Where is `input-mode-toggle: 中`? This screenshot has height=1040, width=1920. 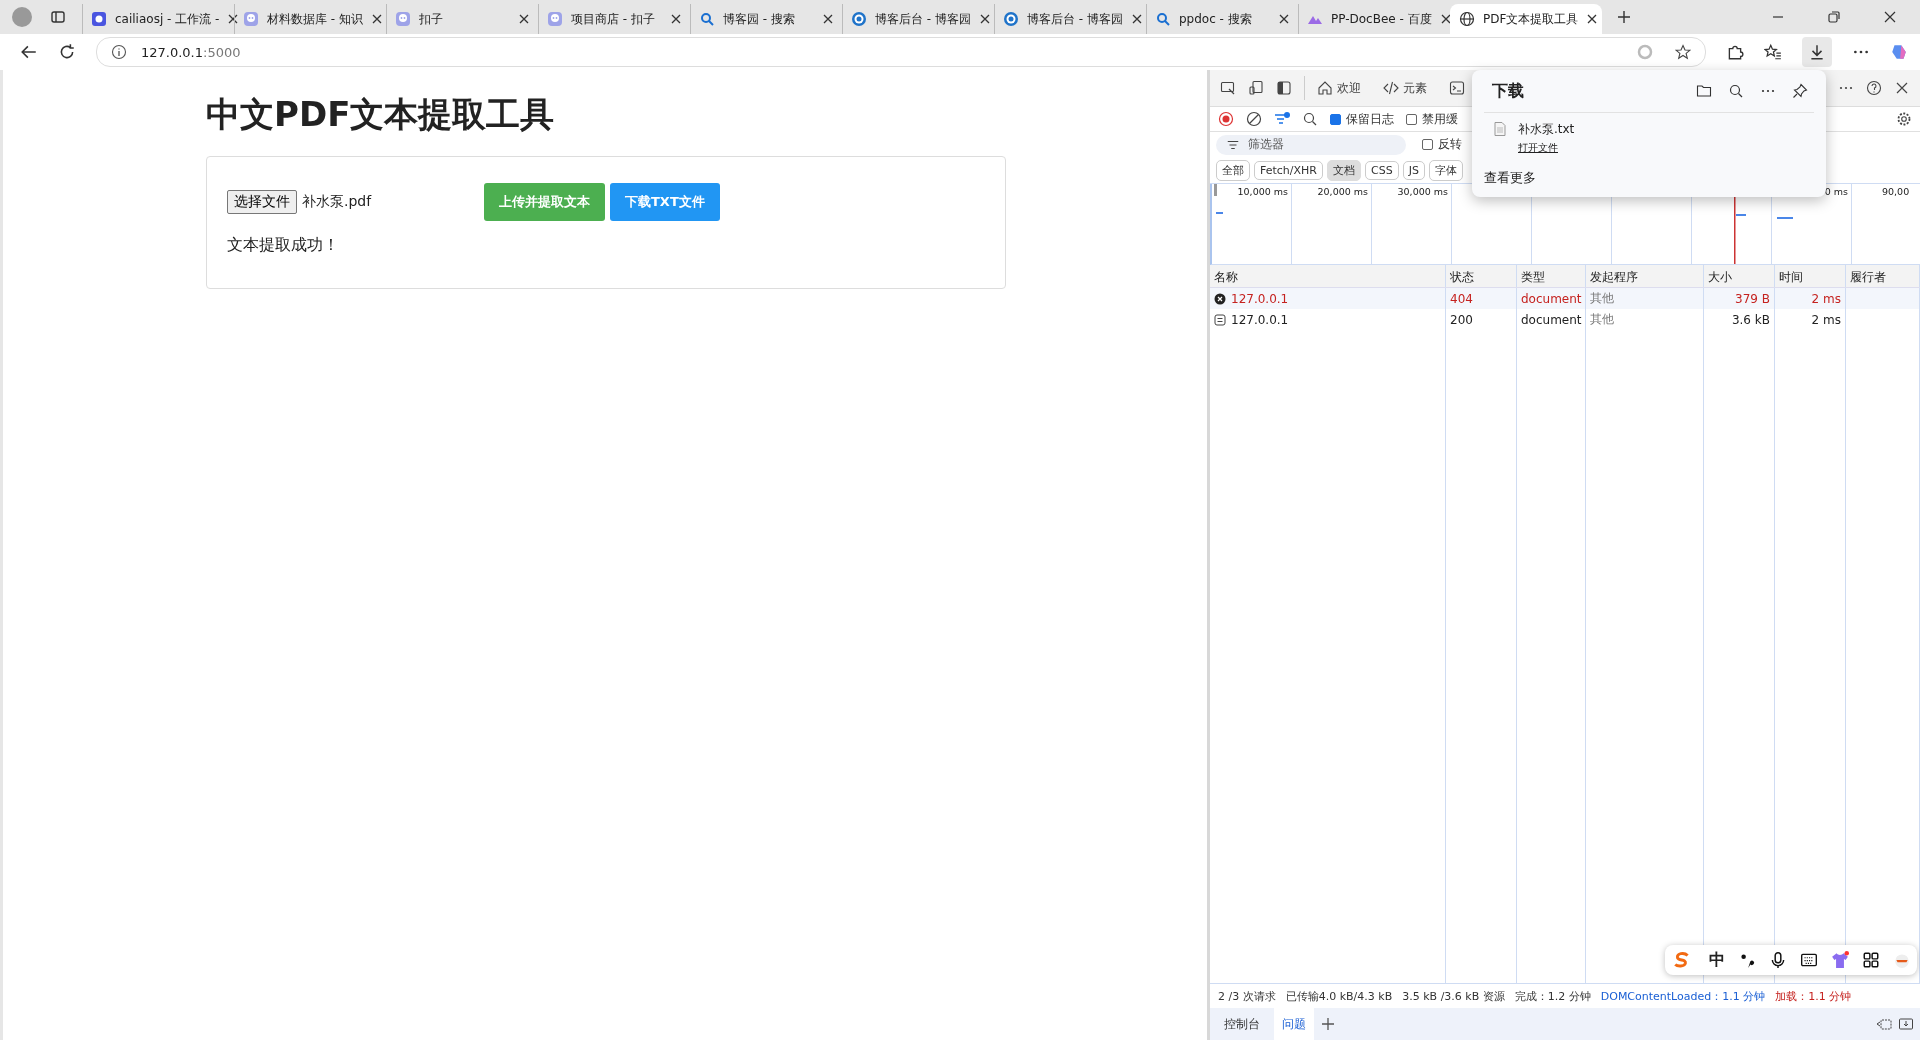 input-mode-toggle: 中 is located at coordinates (1717, 960).